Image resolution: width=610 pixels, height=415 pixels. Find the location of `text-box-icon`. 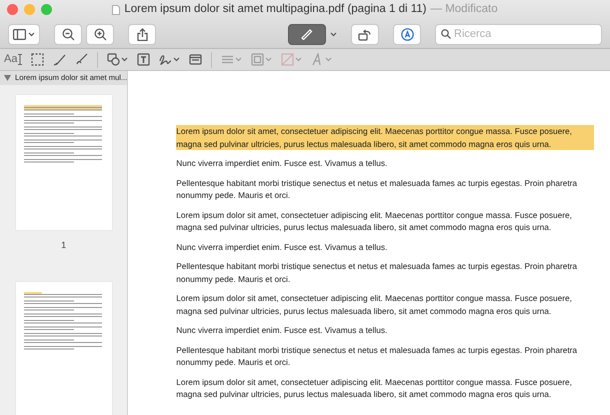

text-box-icon is located at coordinates (143, 59).